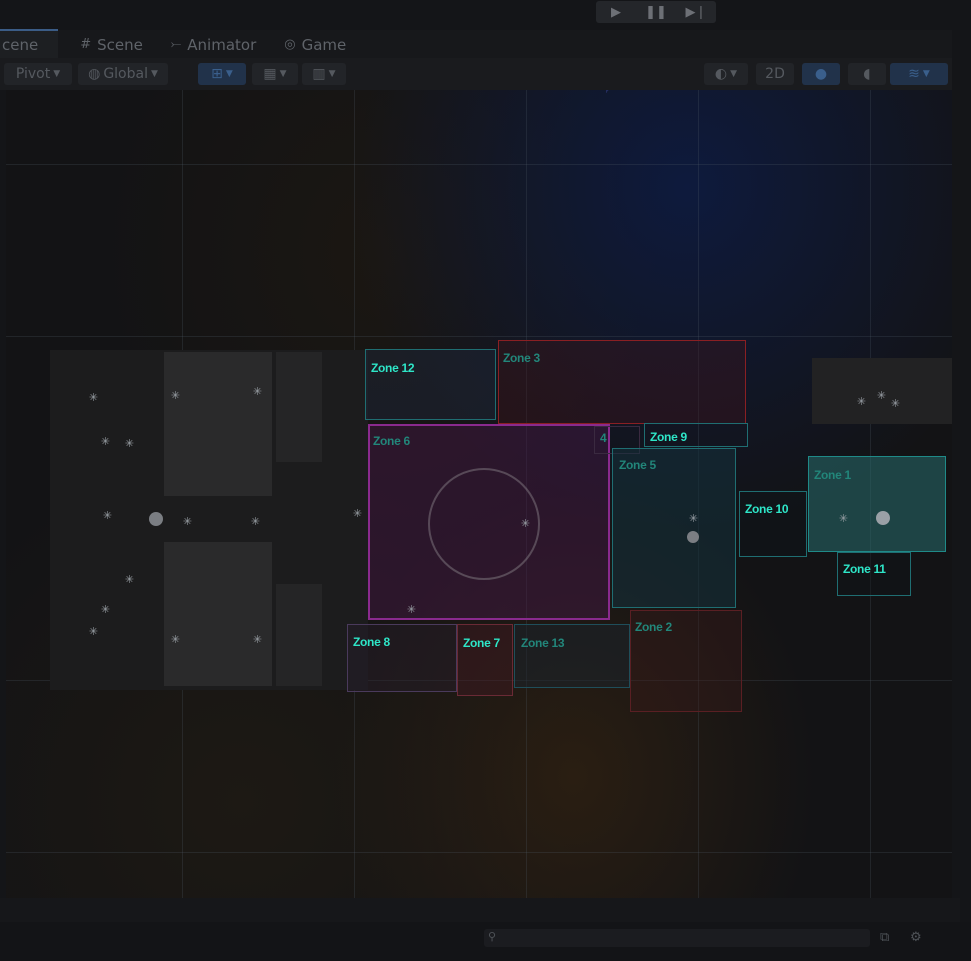  I want to click on step-icon: ▶❘, so click(696, 12).